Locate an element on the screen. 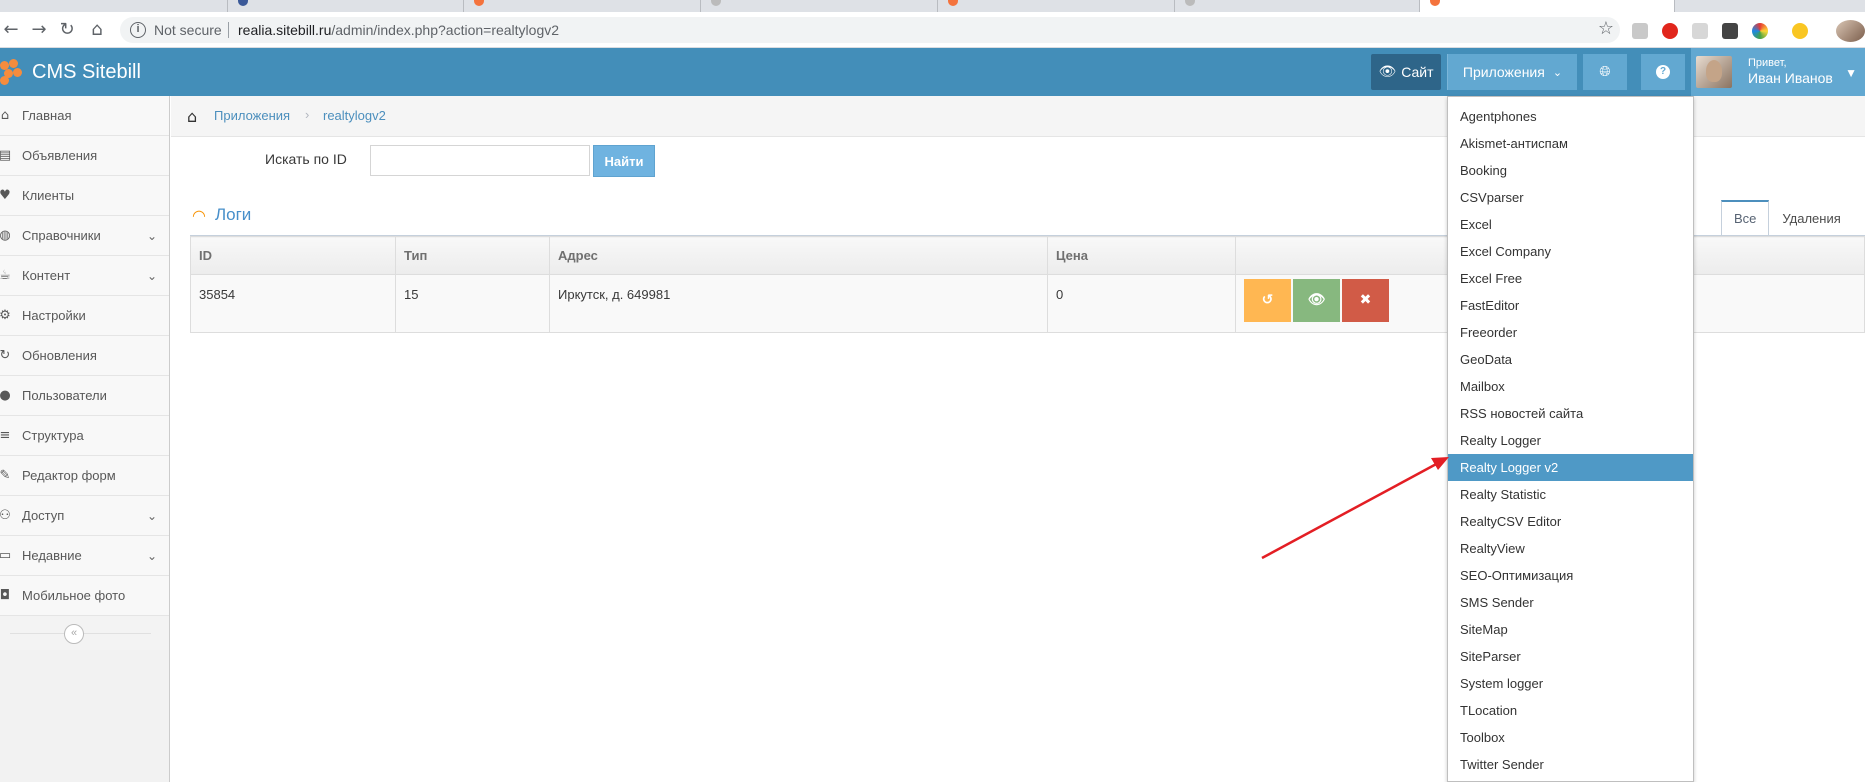 The image size is (1865, 782). apps-menu-item: Mailbox is located at coordinates (1570, 386).